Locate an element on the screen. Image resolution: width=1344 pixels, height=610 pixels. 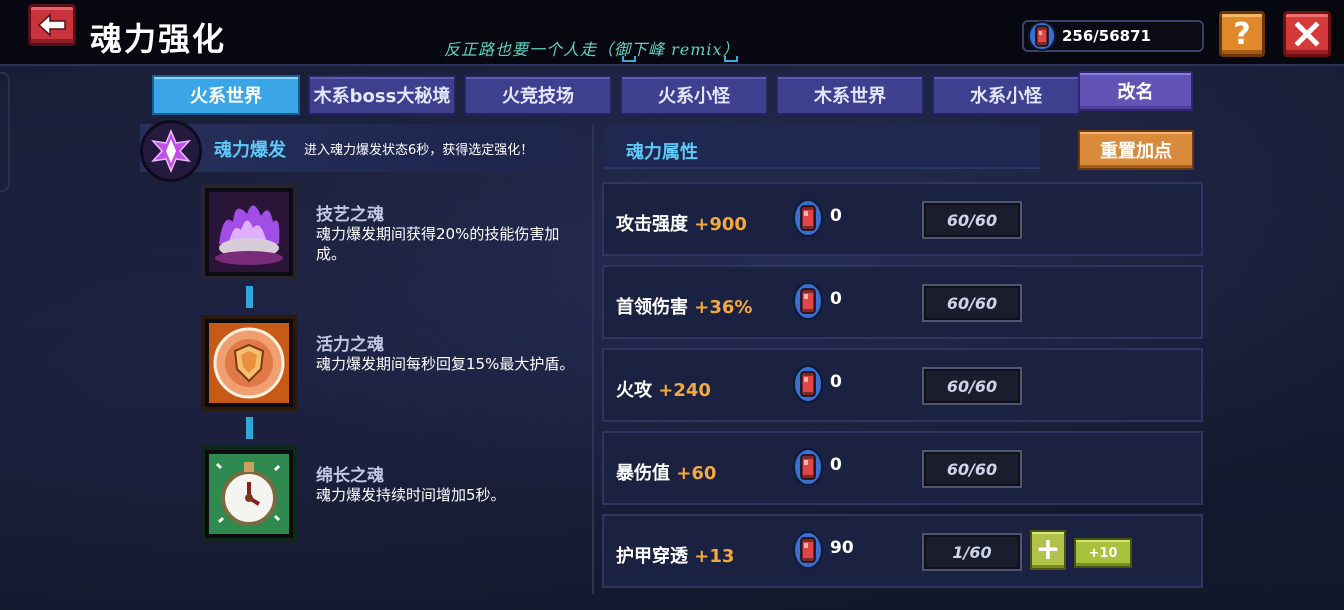
rename-button: 改名 is located at coordinates (1135, 91).